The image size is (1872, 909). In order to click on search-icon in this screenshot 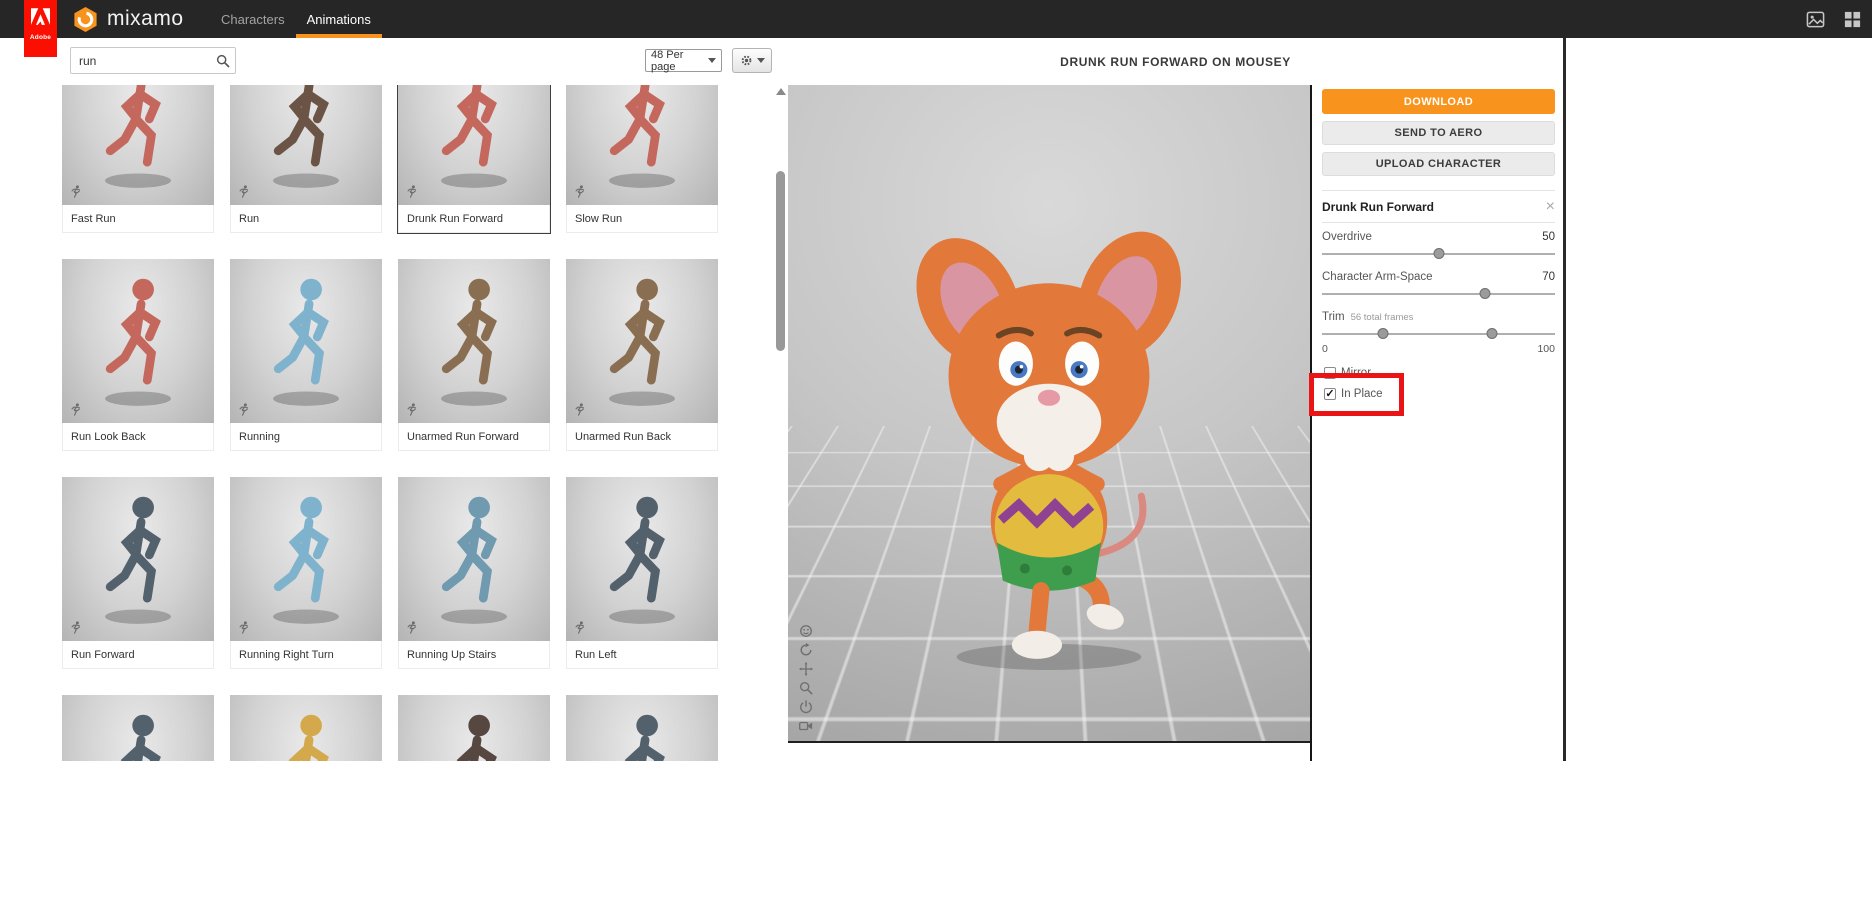, I will do `click(223, 61)`.